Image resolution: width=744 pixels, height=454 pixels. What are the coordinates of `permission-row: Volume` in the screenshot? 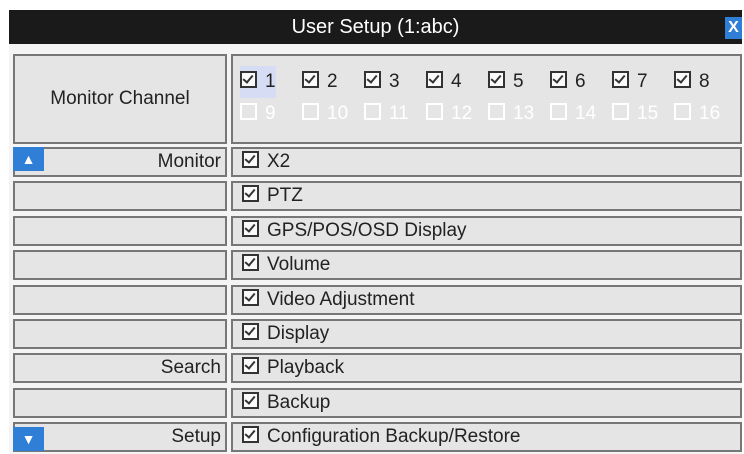 It's located at (486, 265).